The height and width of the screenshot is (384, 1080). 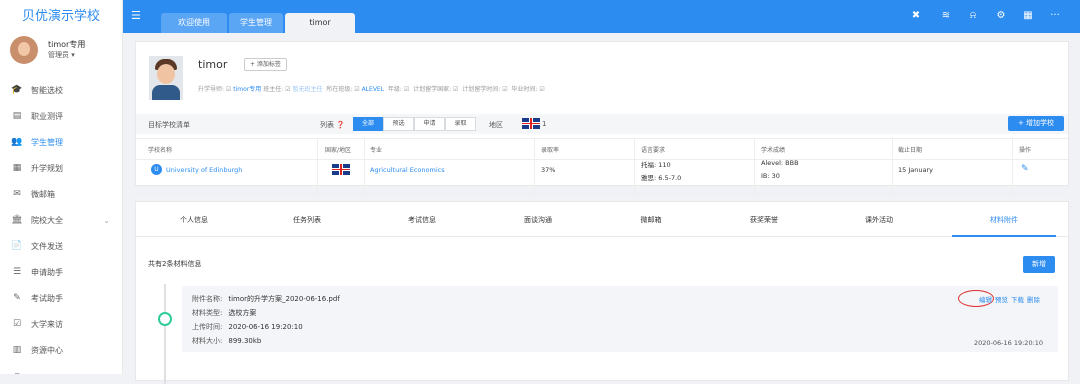 I want to click on attachment-size-row: 材料大小: 899.30kb, so click(x=227, y=341).